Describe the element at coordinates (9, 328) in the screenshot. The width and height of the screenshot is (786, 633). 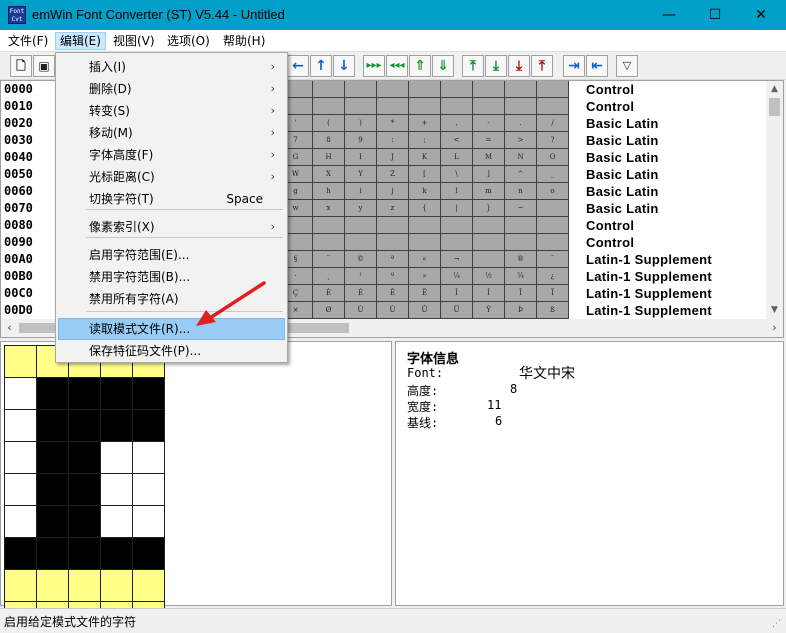
I see `scroll-left-icon: ‹` at that location.